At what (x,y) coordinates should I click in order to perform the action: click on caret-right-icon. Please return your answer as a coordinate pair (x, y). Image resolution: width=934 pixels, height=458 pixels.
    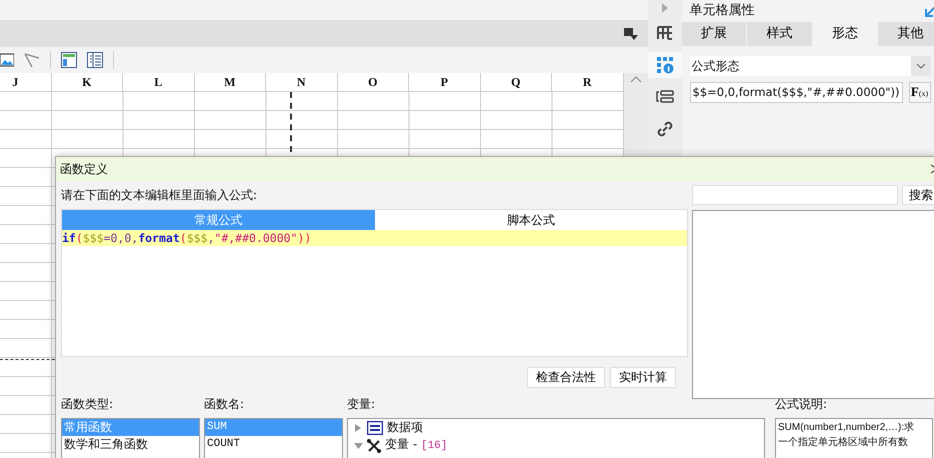
    Looking at the image, I should click on (358, 428).